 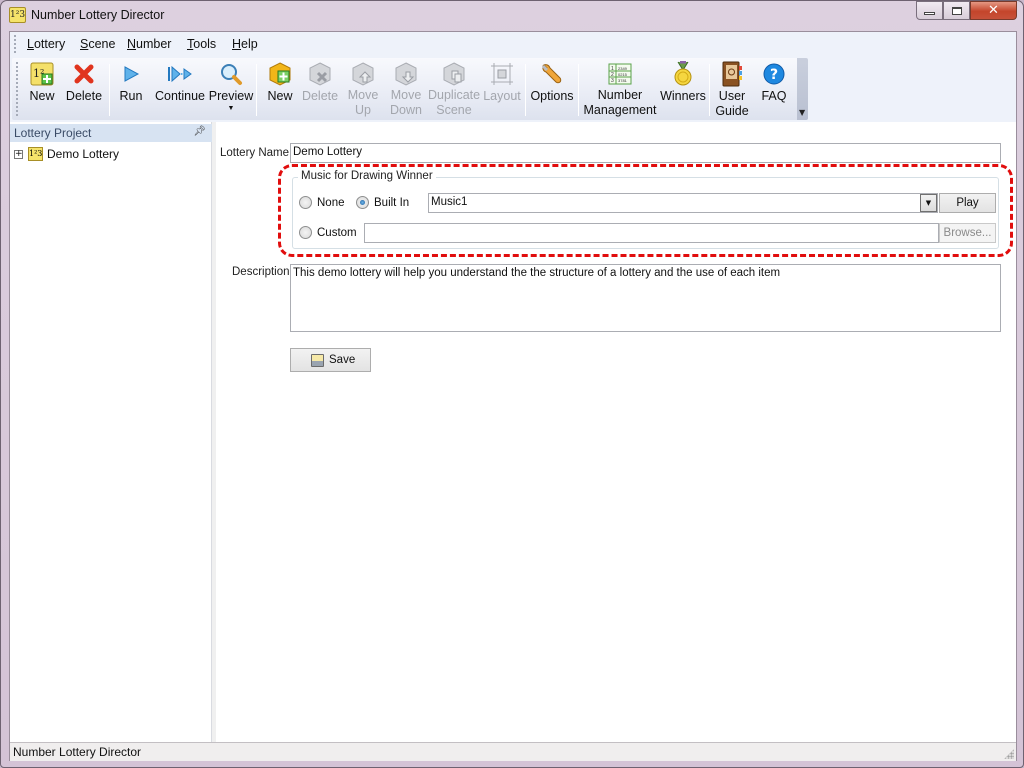 What do you see at coordinates (651, 233) in the screenshot?
I see `custom-music-input` at bounding box center [651, 233].